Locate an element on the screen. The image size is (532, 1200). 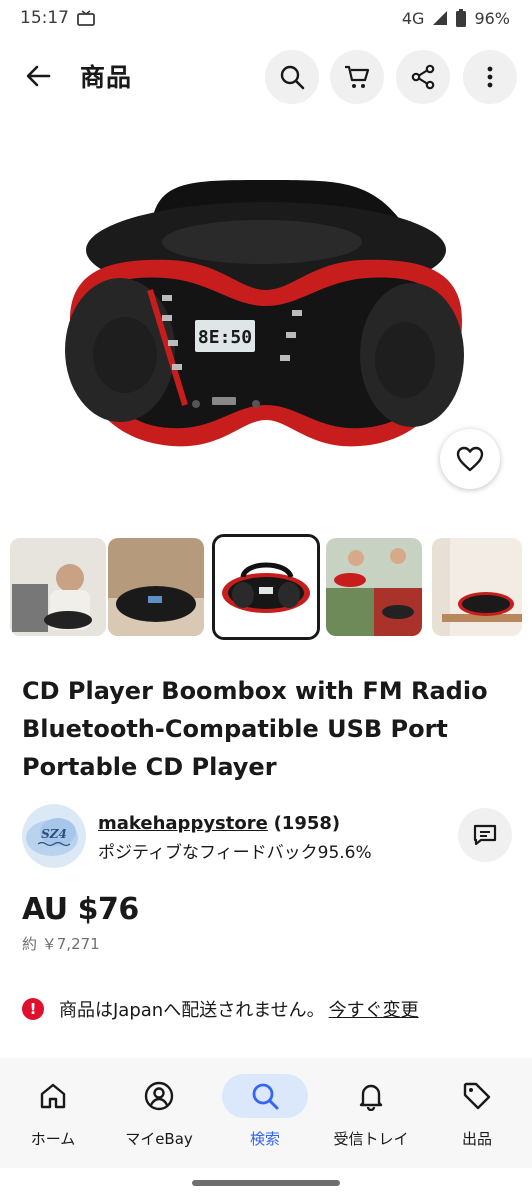
share-icon is located at coordinates (423, 77).